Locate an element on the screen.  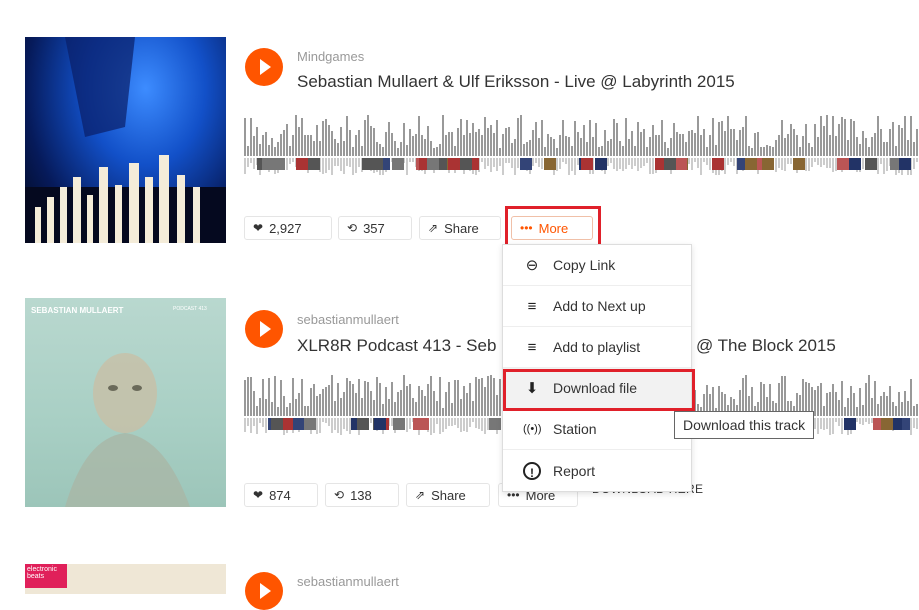
repost-count: 357 is located at coordinates (374, 228).